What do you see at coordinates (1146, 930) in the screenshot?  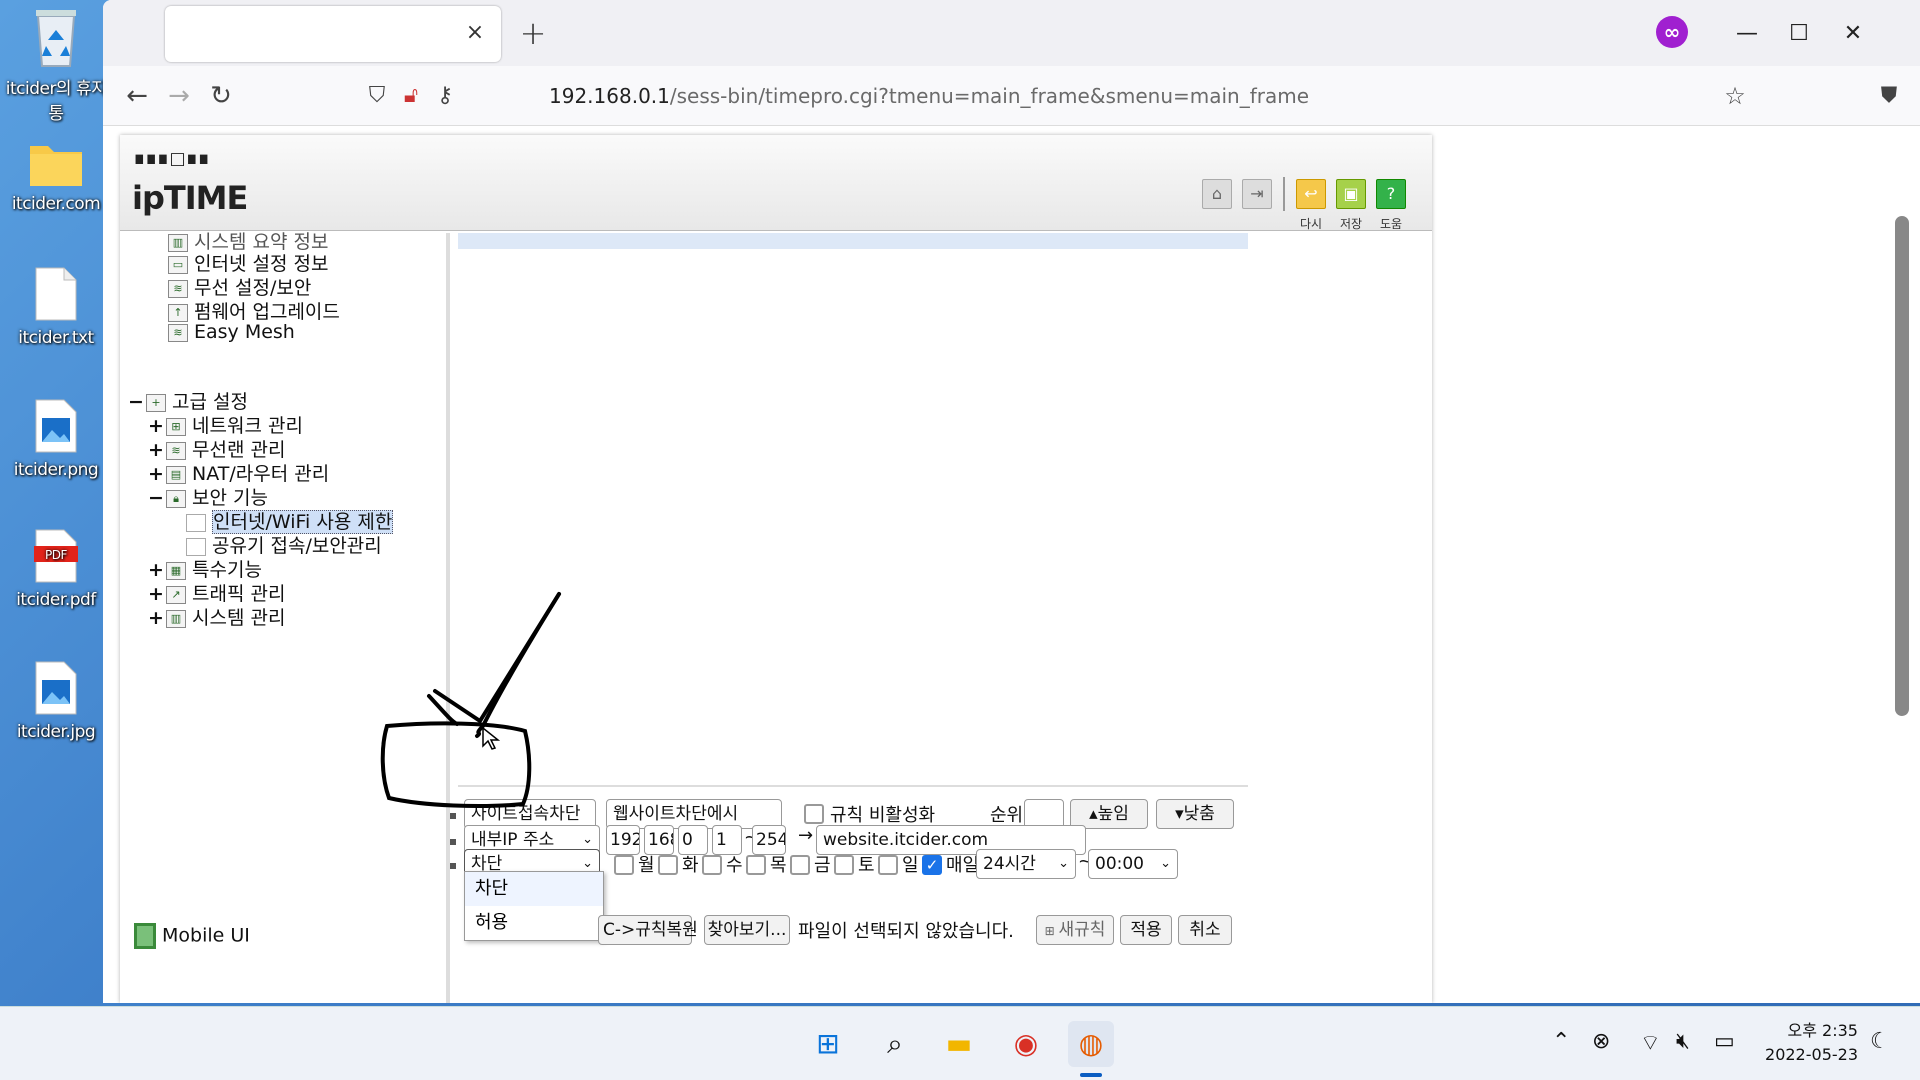 I see `apply-button: 적용` at bounding box center [1146, 930].